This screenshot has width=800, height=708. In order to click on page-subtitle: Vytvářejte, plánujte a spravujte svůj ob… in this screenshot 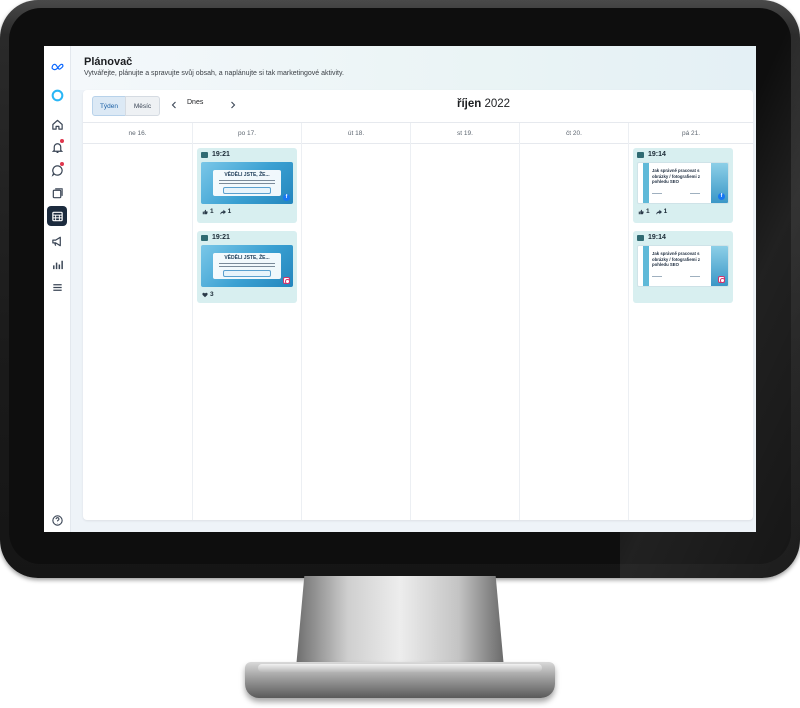, I will do `click(214, 73)`.